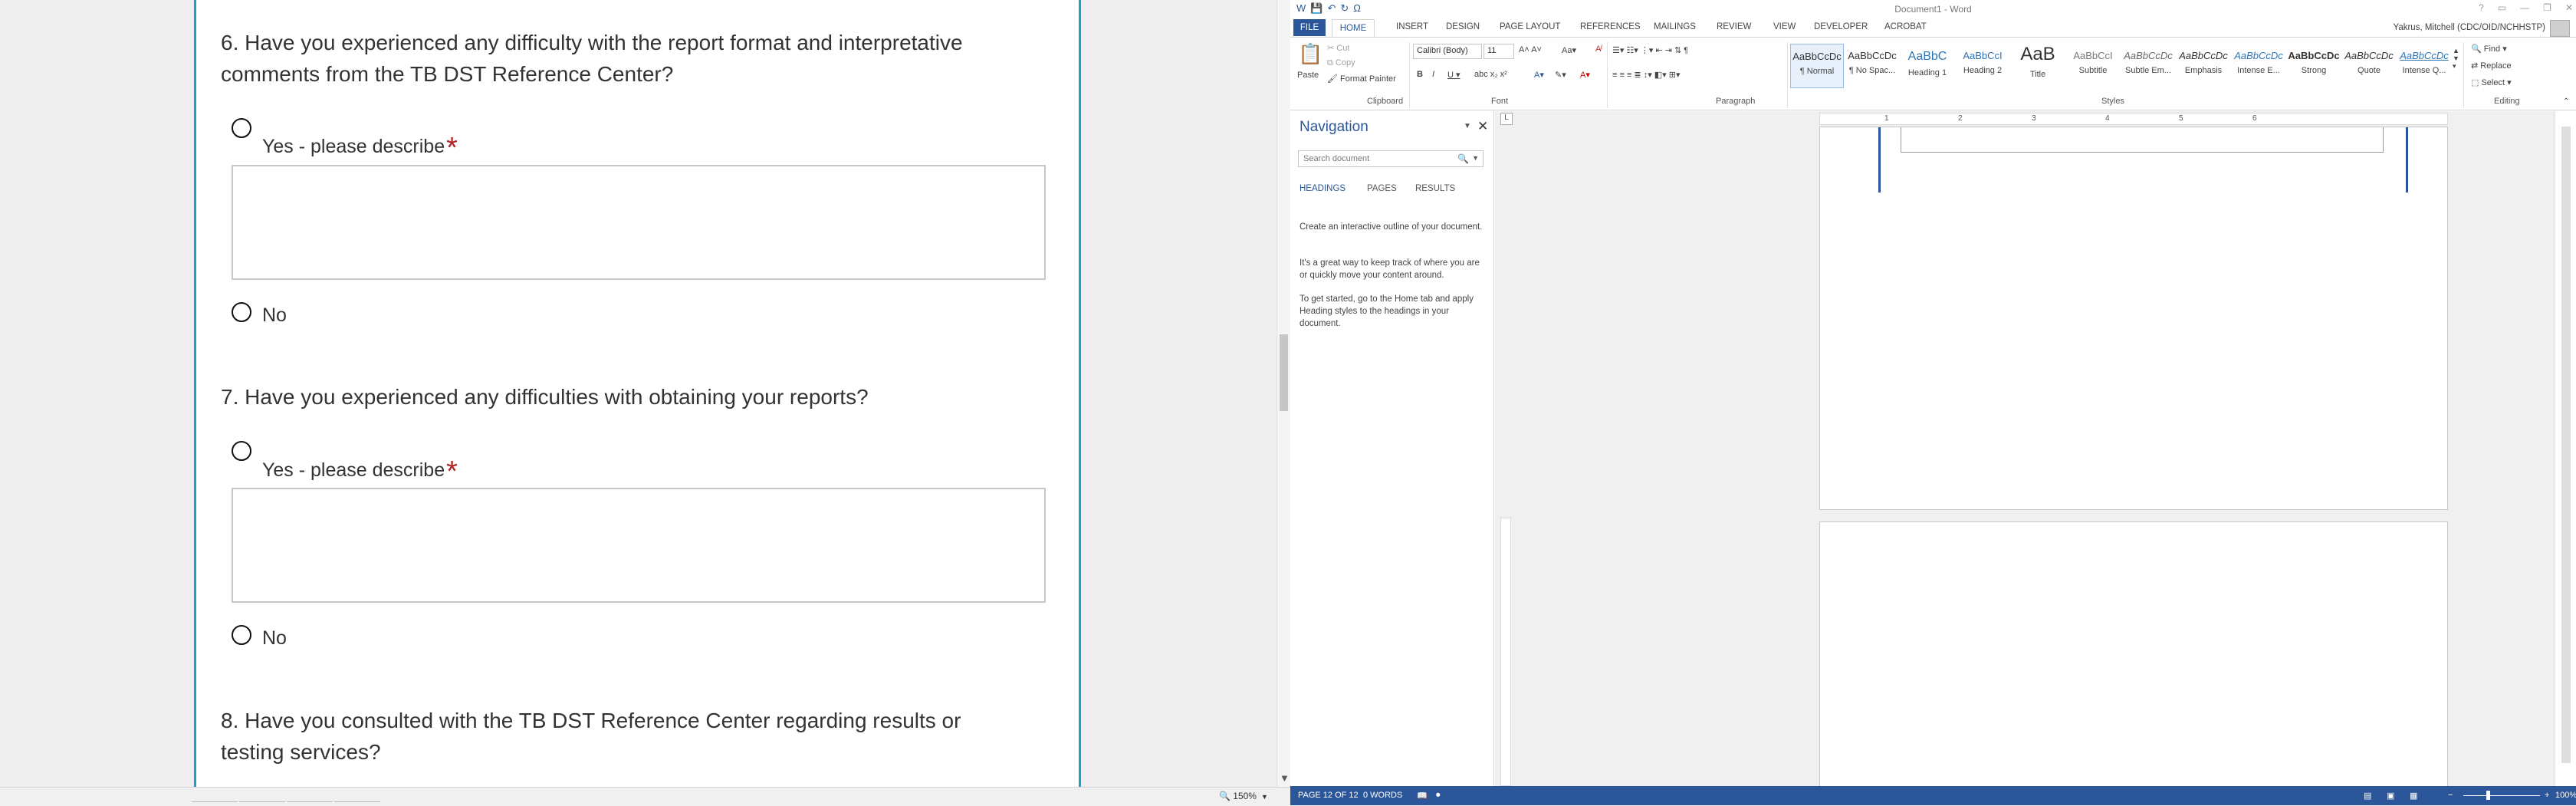  Describe the element at coordinates (2314, 66) in the screenshot. I see `style-strong: AaBbCcDc Strong` at that location.